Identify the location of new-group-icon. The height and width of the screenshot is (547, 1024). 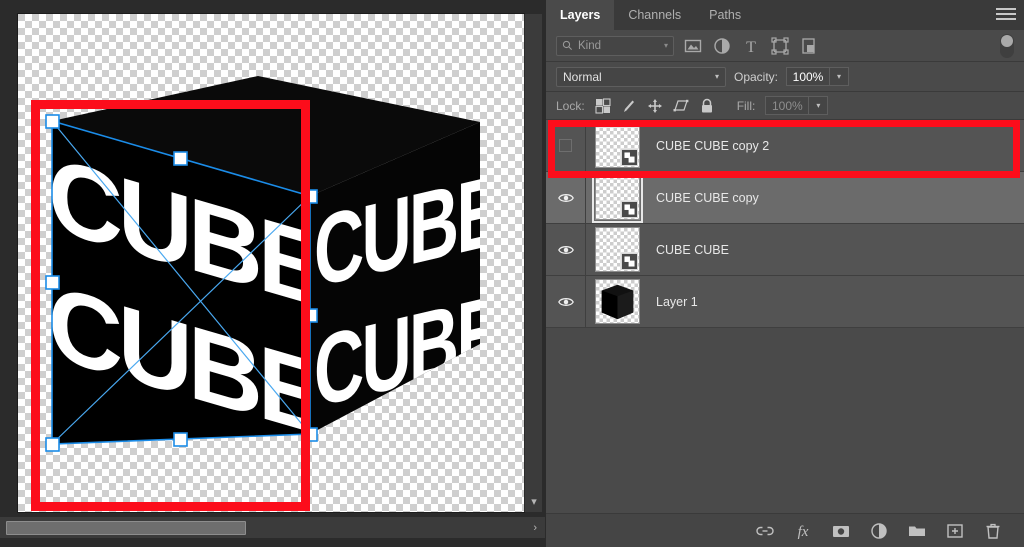
(917, 531).